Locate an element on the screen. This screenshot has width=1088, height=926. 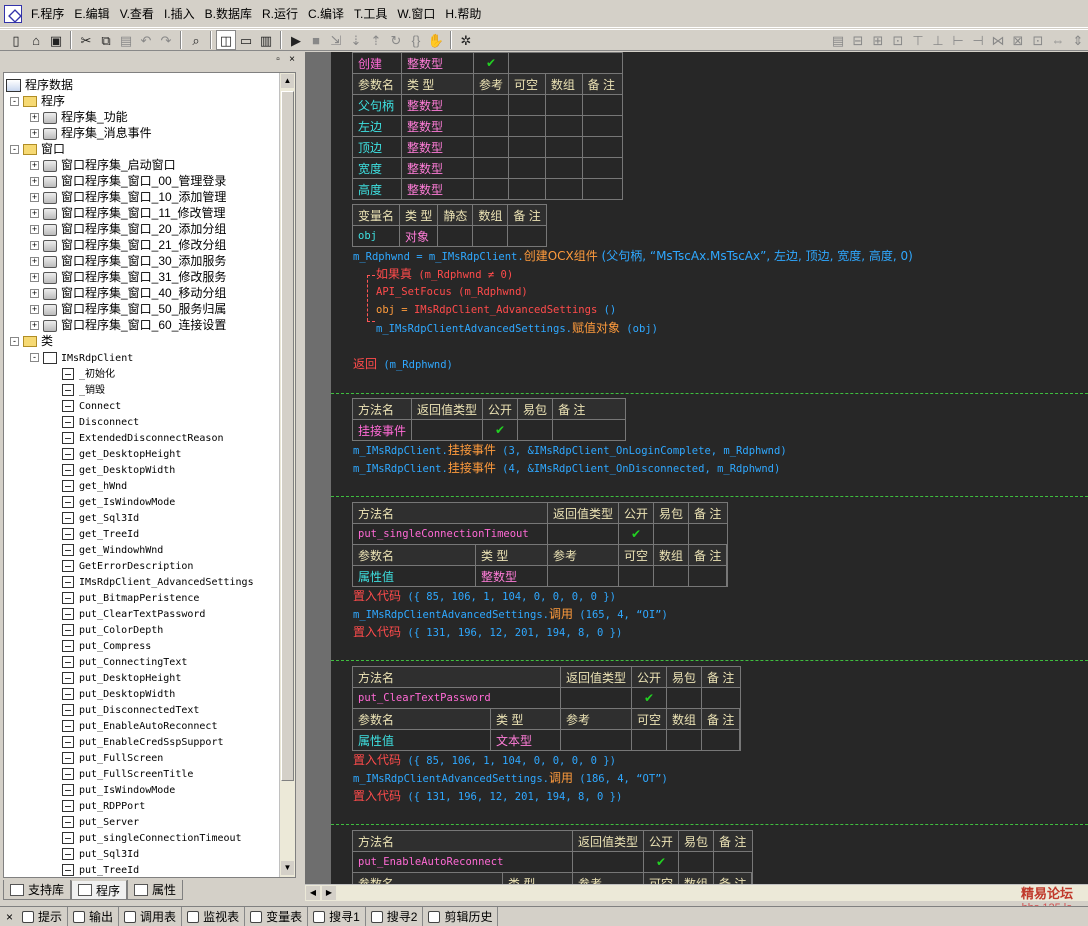
tree-item-method: put_EnableCredSspSupport is located at coordinates (143, 741).